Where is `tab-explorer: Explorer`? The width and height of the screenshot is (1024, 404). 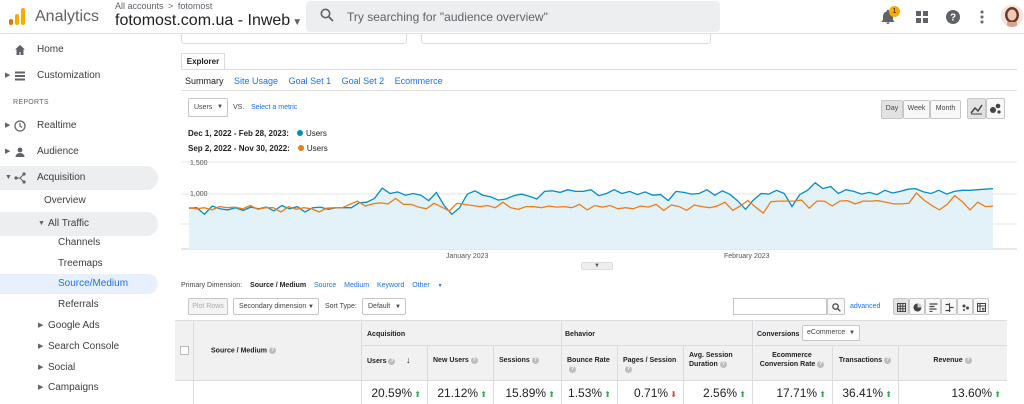 tab-explorer: Explorer is located at coordinates (203, 61).